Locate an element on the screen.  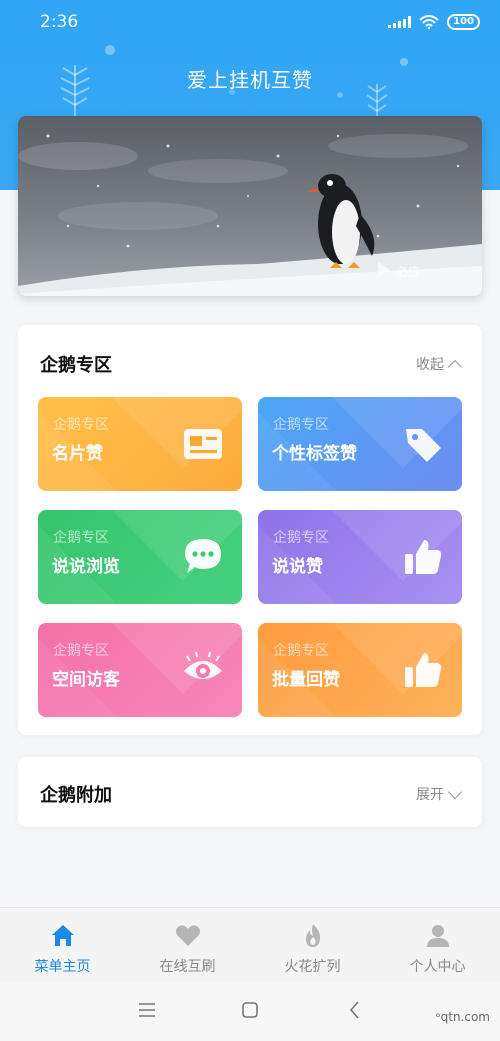
flame-icon is located at coordinates (312, 935).